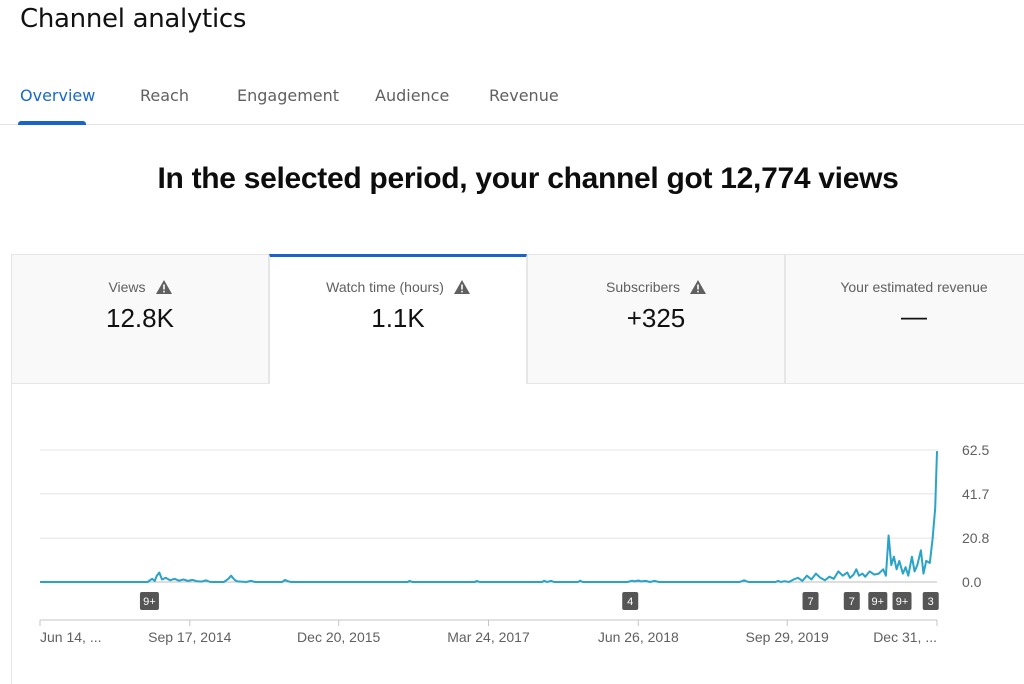 Image resolution: width=1024 pixels, height=684 pixels. Describe the element at coordinates (133, 19) in the screenshot. I see `page-title: Channel analytics` at that location.